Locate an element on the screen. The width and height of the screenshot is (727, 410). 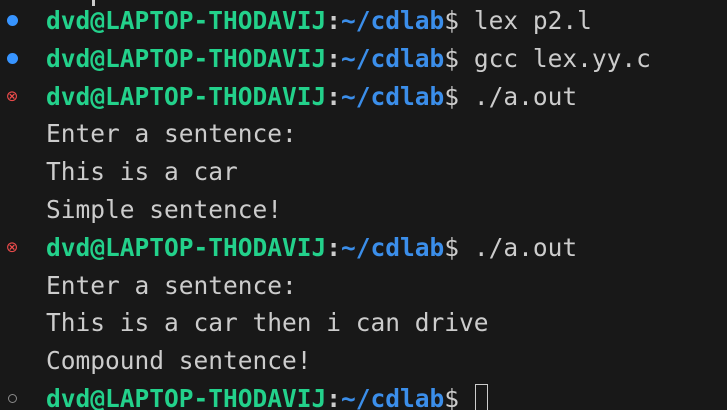
terminal-cursor is located at coordinates (481, 396).